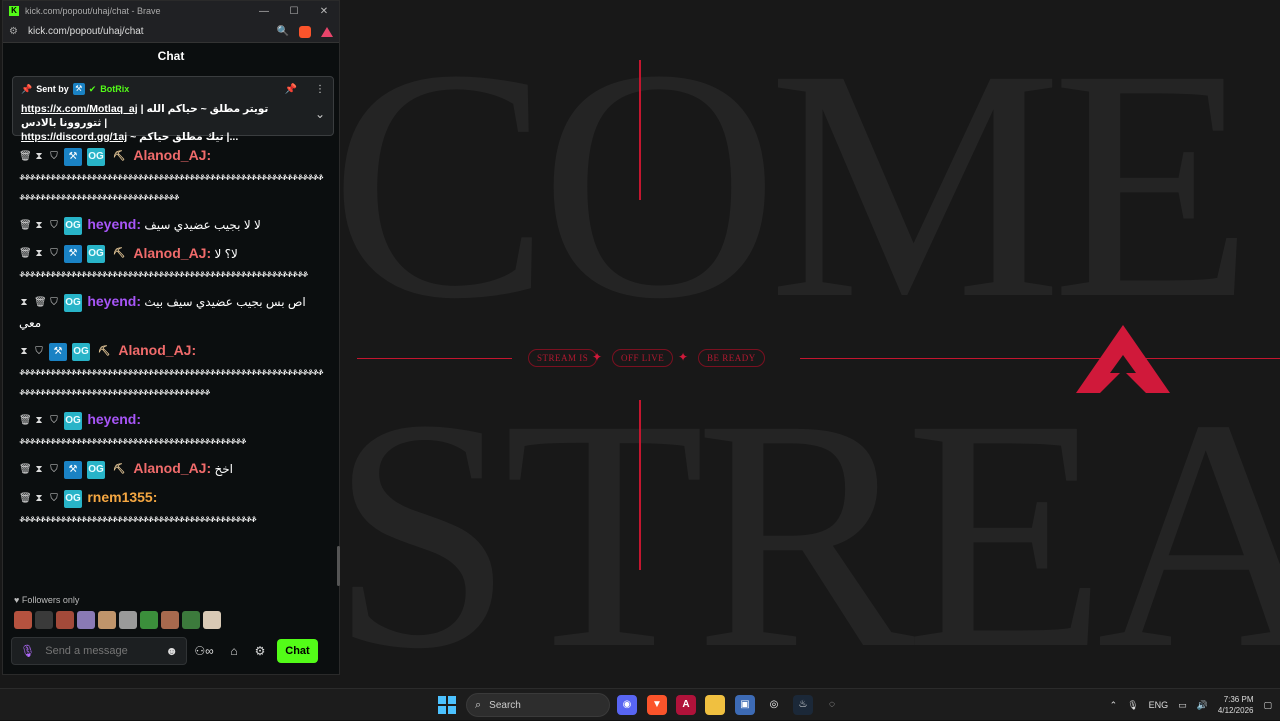  I want to click on close-button: ✕, so click(324, 11).